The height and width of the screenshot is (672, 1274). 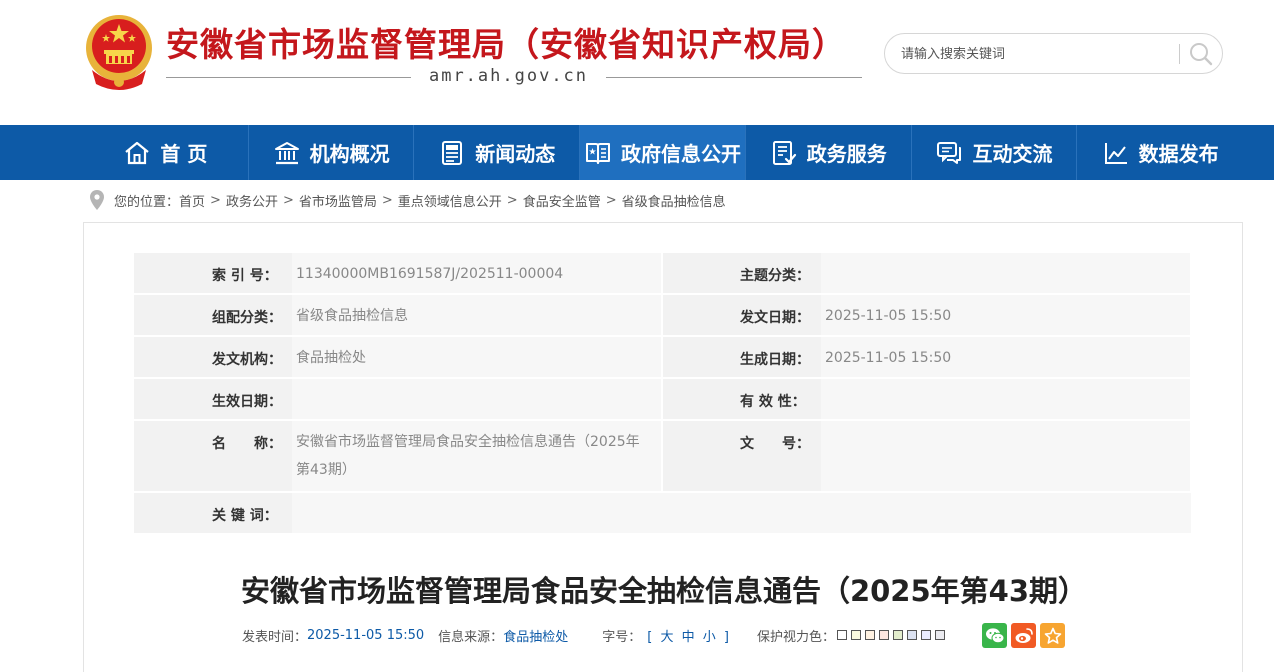 I want to click on meta-row: 发文机构： 食品抽检处 生成日期： 2025-11-05 15:50, so click(x=663, y=357).